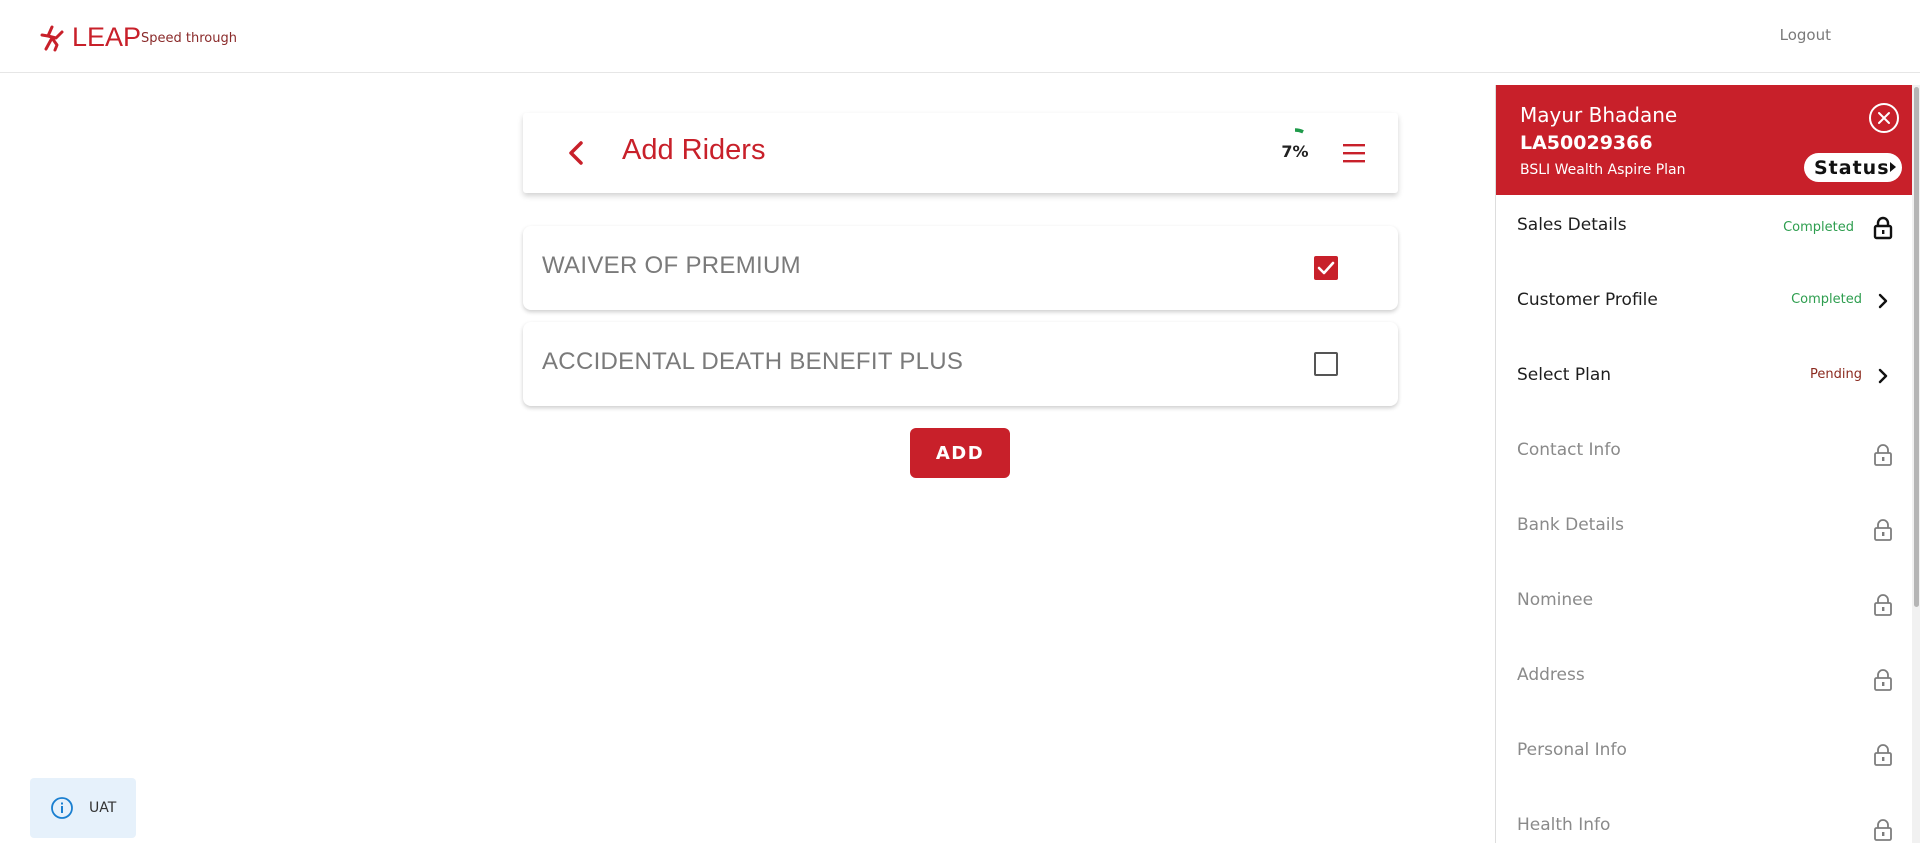 Image resolution: width=1920 pixels, height=868 pixels. Describe the element at coordinates (1836, 374) in the screenshot. I see `step-status: Pending` at that location.